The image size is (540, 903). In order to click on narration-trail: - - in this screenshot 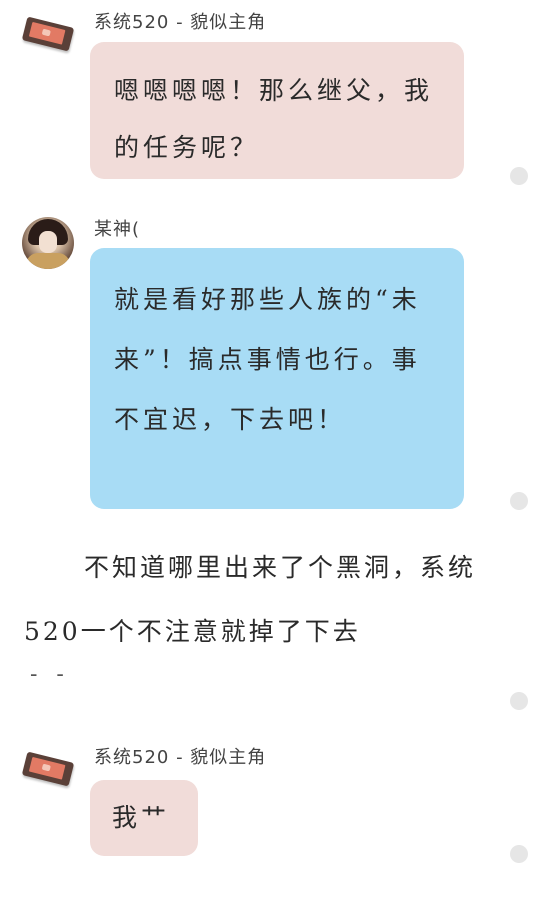, I will do `click(50, 674)`.